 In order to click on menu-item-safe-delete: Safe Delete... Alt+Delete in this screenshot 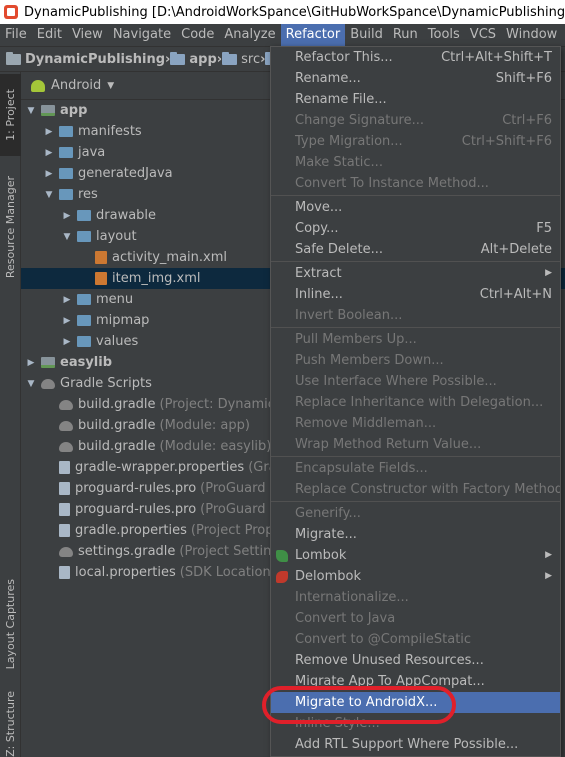, I will do `click(415, 249)`.